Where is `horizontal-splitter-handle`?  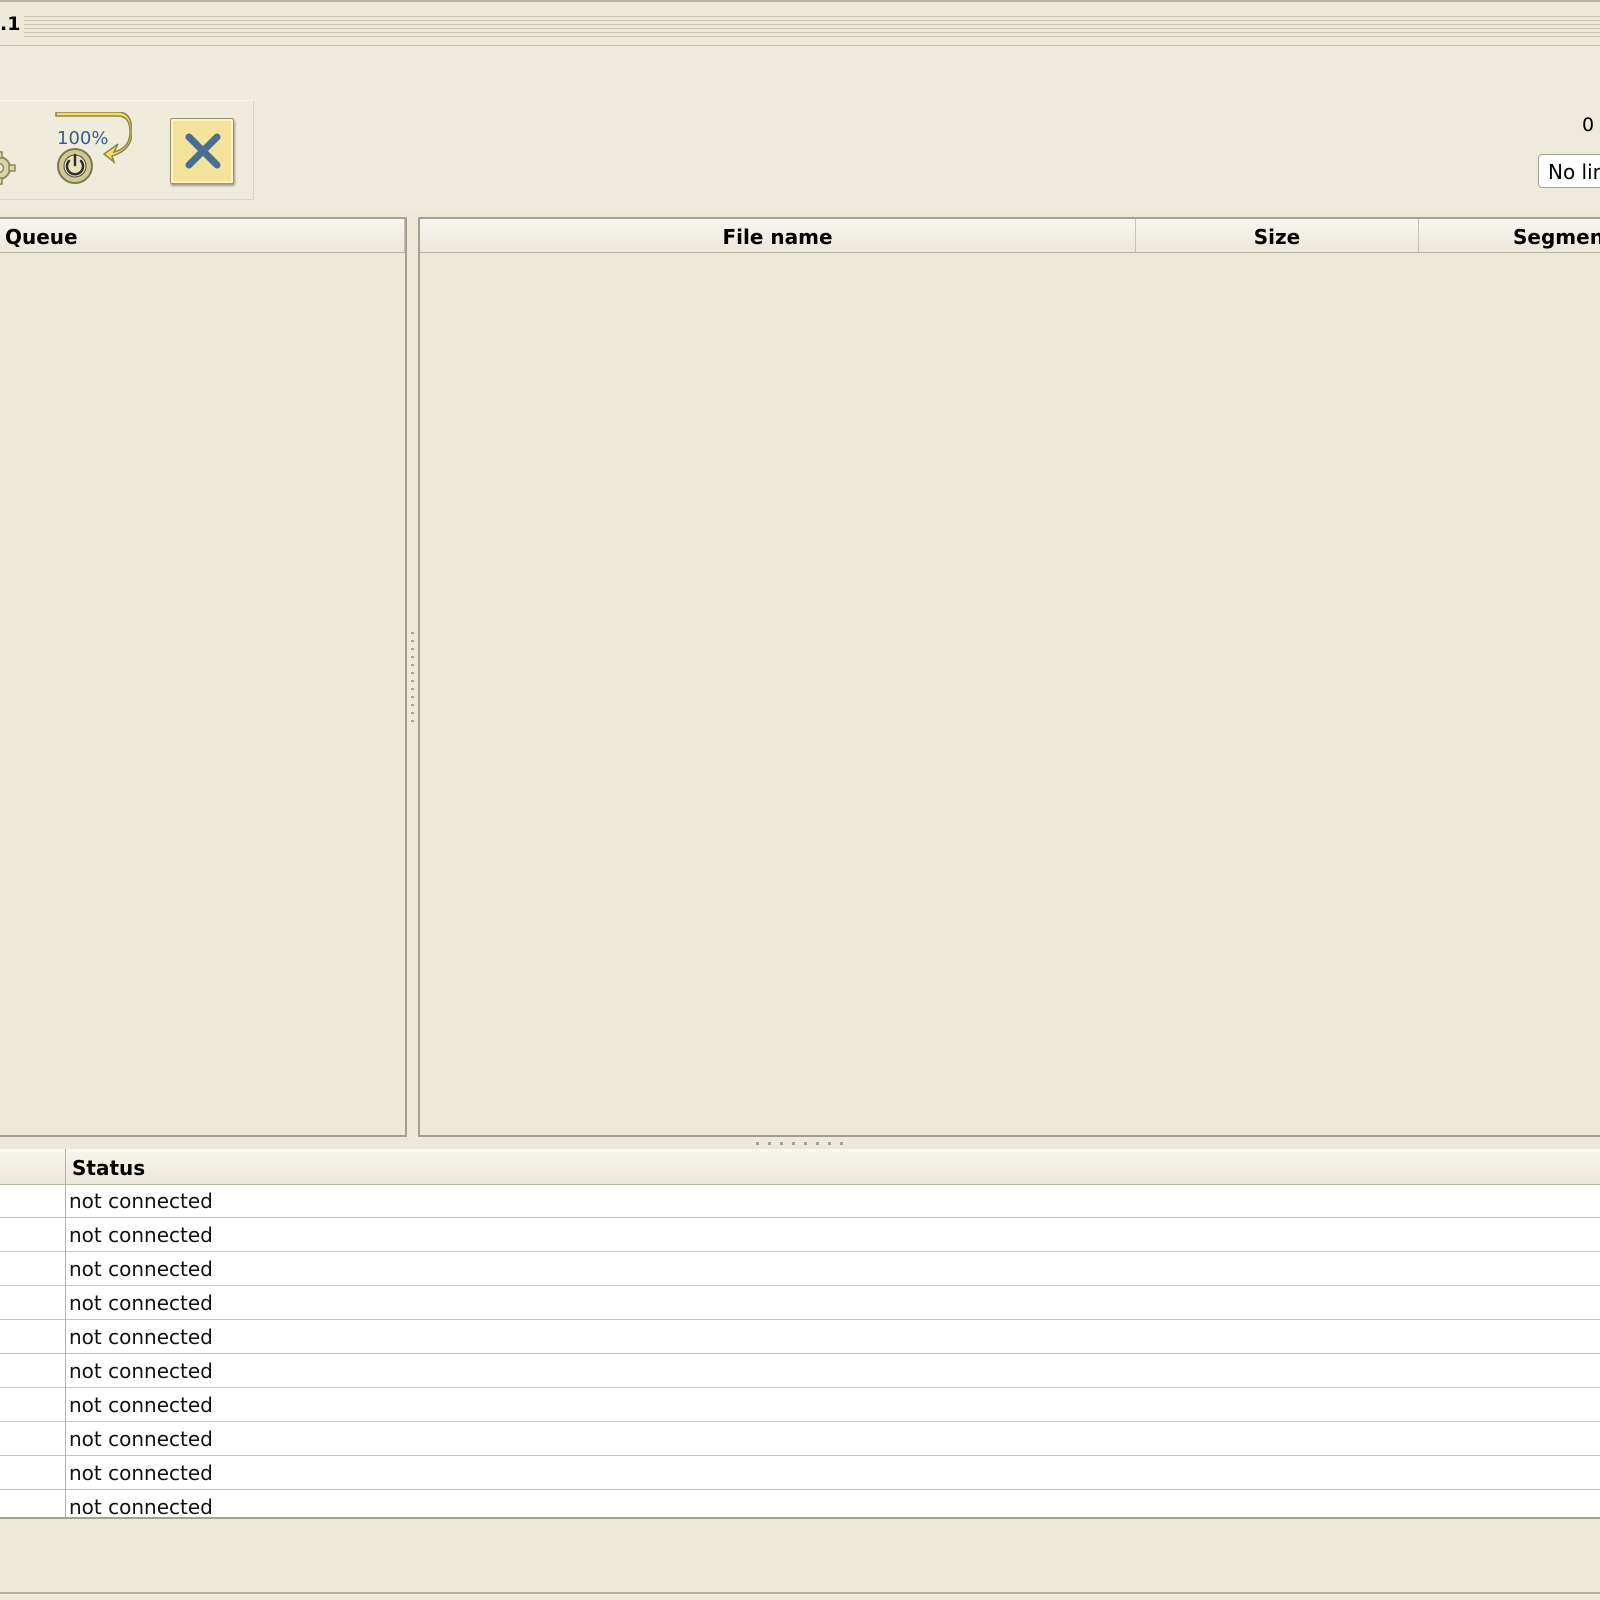 horizontal-splitter-handle is located at coordinates (801, 1143).